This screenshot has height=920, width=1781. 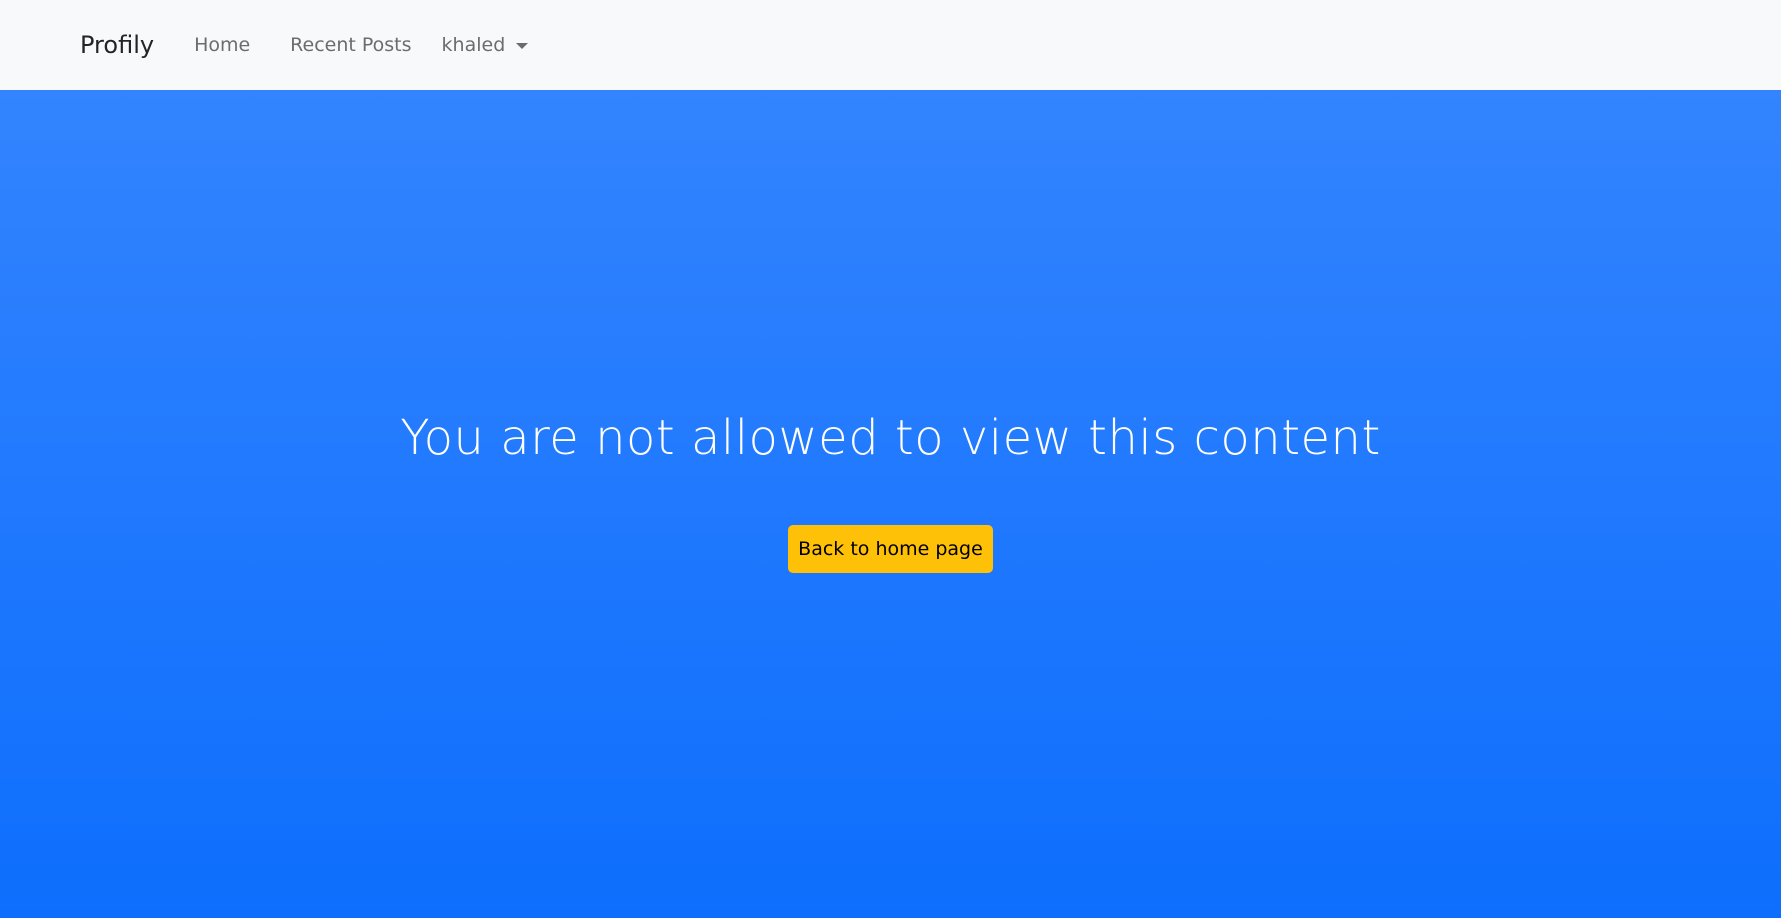 I want to click on caret-down-icon, so click(x=522, y=46).